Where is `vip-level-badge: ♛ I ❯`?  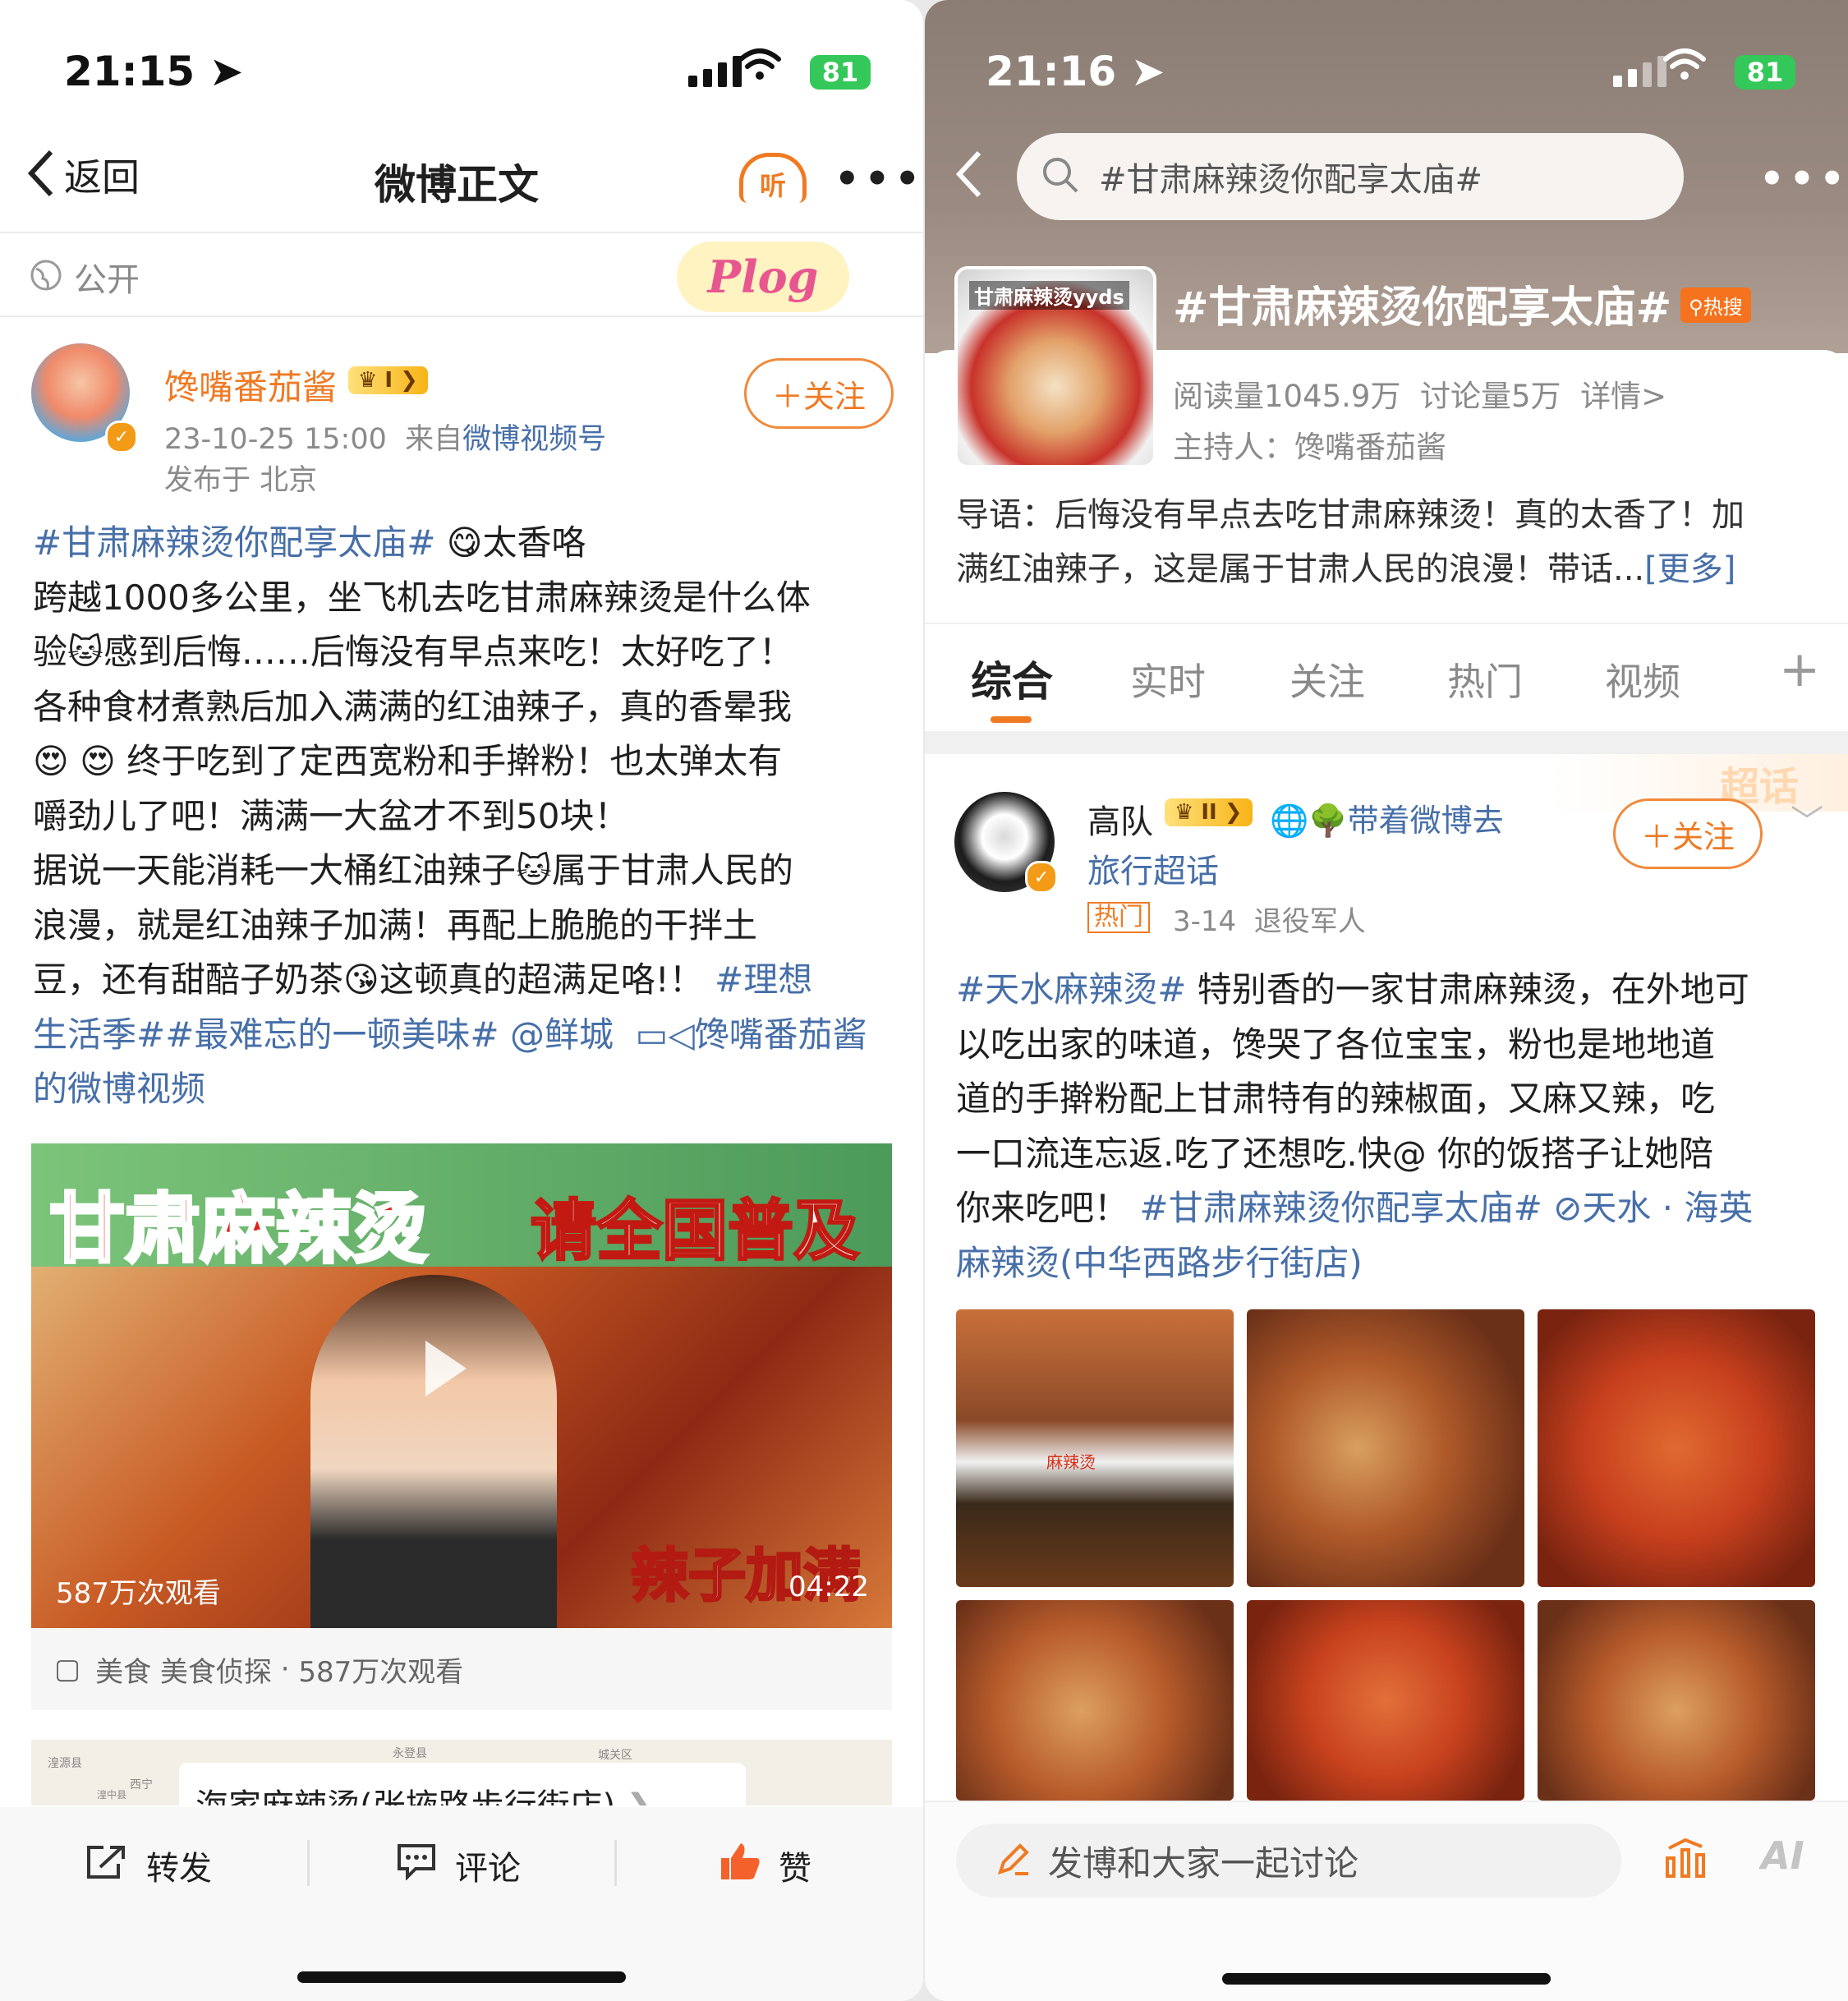 vip-level-badge: ♛ I ❯ is located at coordinates (388, 380).